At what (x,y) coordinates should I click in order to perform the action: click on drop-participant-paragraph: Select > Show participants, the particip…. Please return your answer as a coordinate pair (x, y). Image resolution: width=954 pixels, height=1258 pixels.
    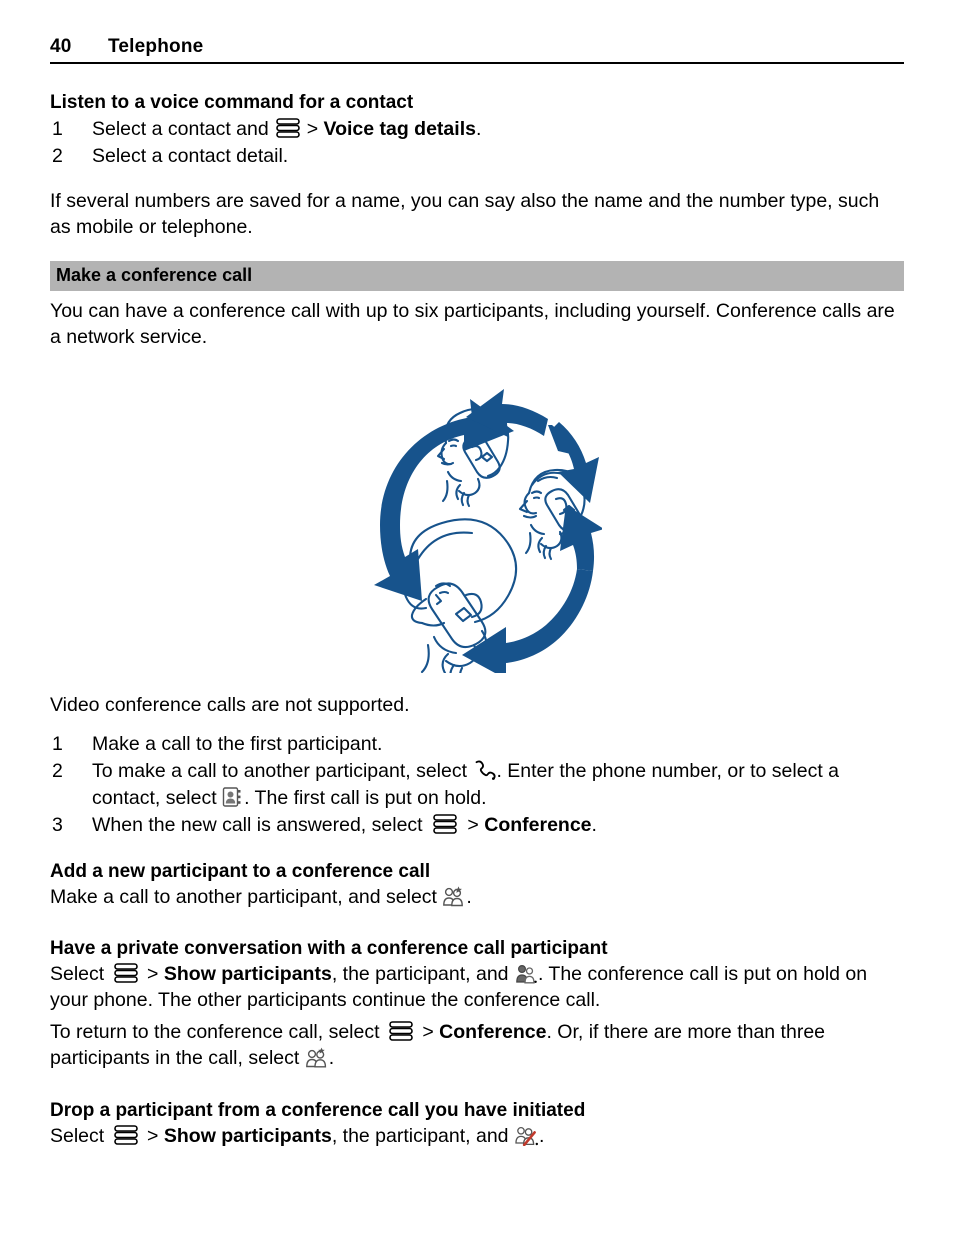
    Looking at the image, I should click on (477, 1137).